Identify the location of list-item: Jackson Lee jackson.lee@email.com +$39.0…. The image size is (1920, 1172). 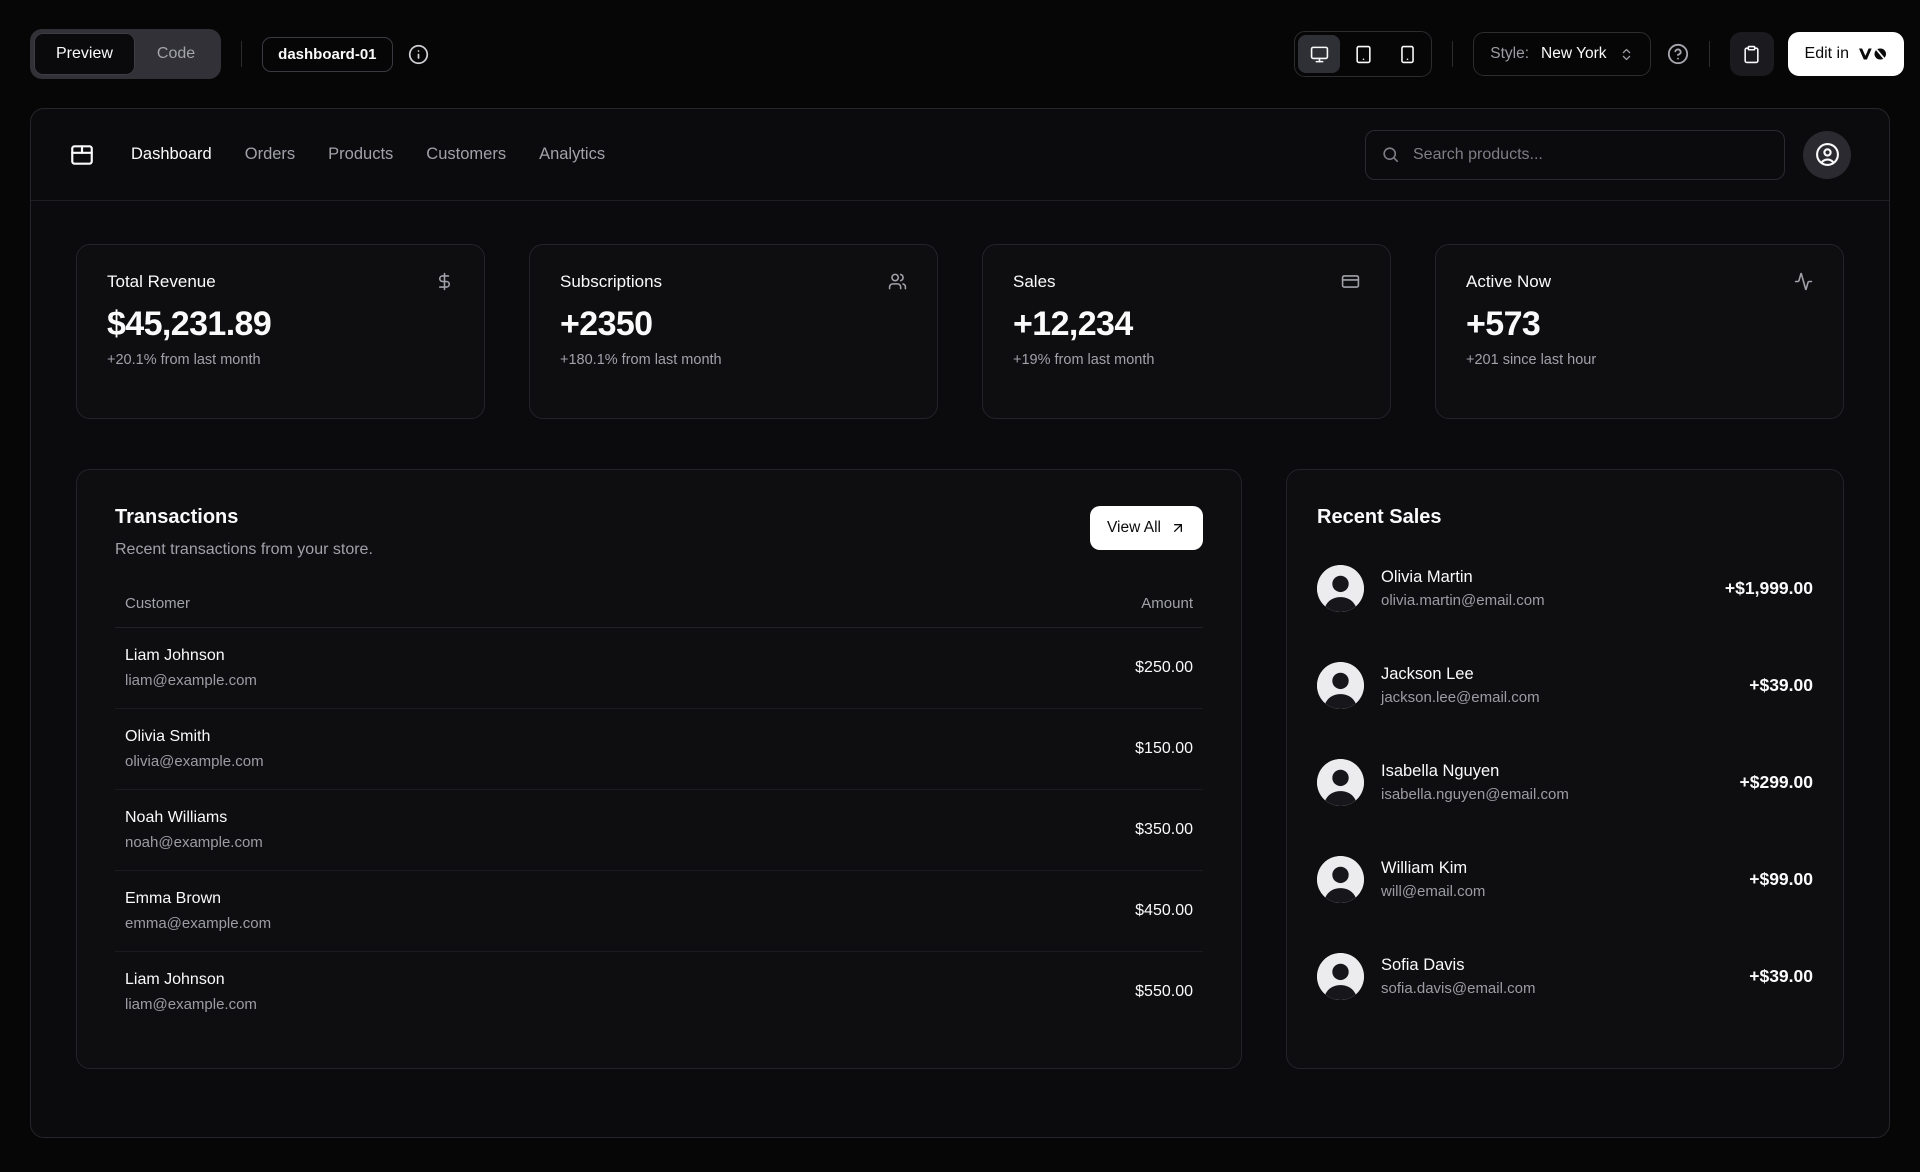
(1565, 685).